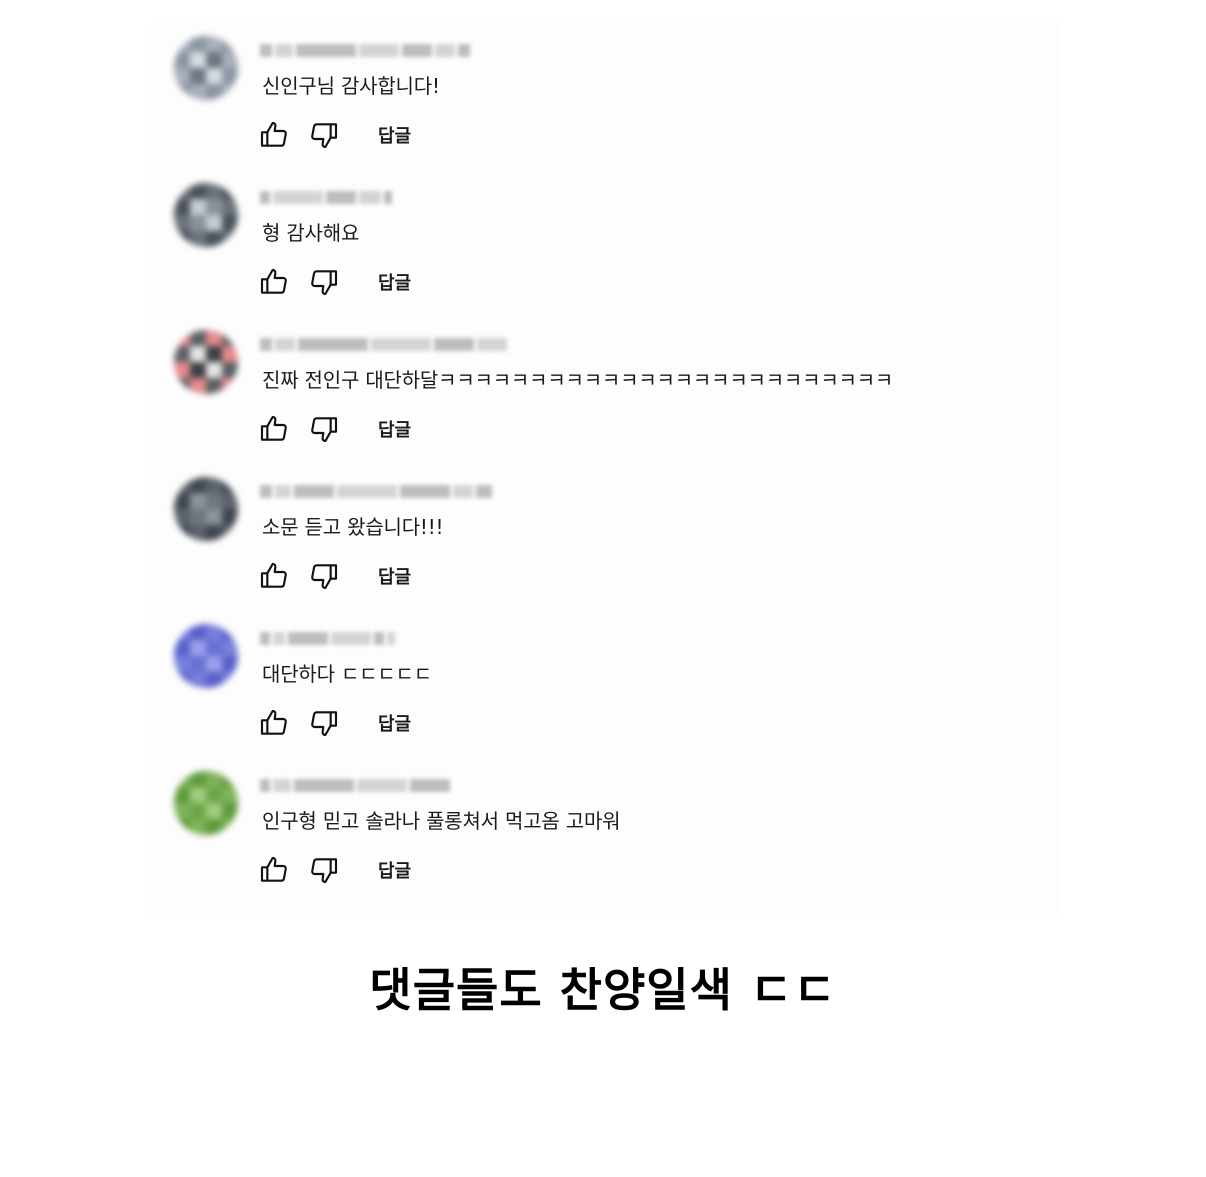  What do you see at coordinates (311, 233) in the screenshot?
I see `comment-text: 형 감사해요` at bounding box center [311, 233].